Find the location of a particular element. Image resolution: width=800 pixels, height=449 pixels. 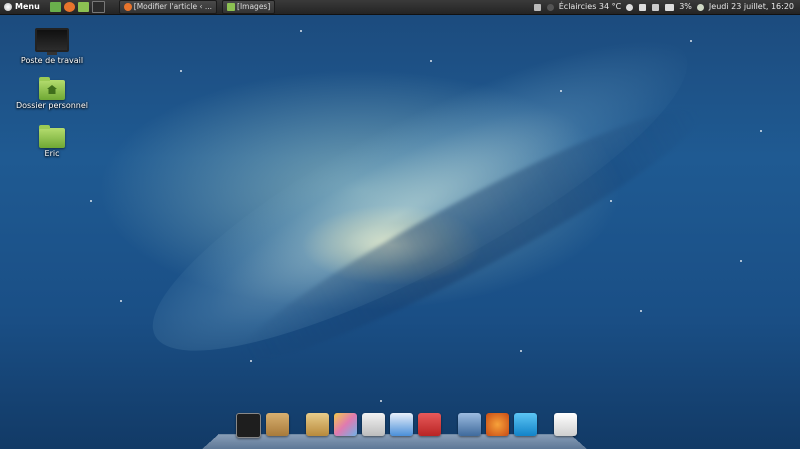

clock: Jeudi 23 juillet, 16:20 is located at coordinates (751, 7).